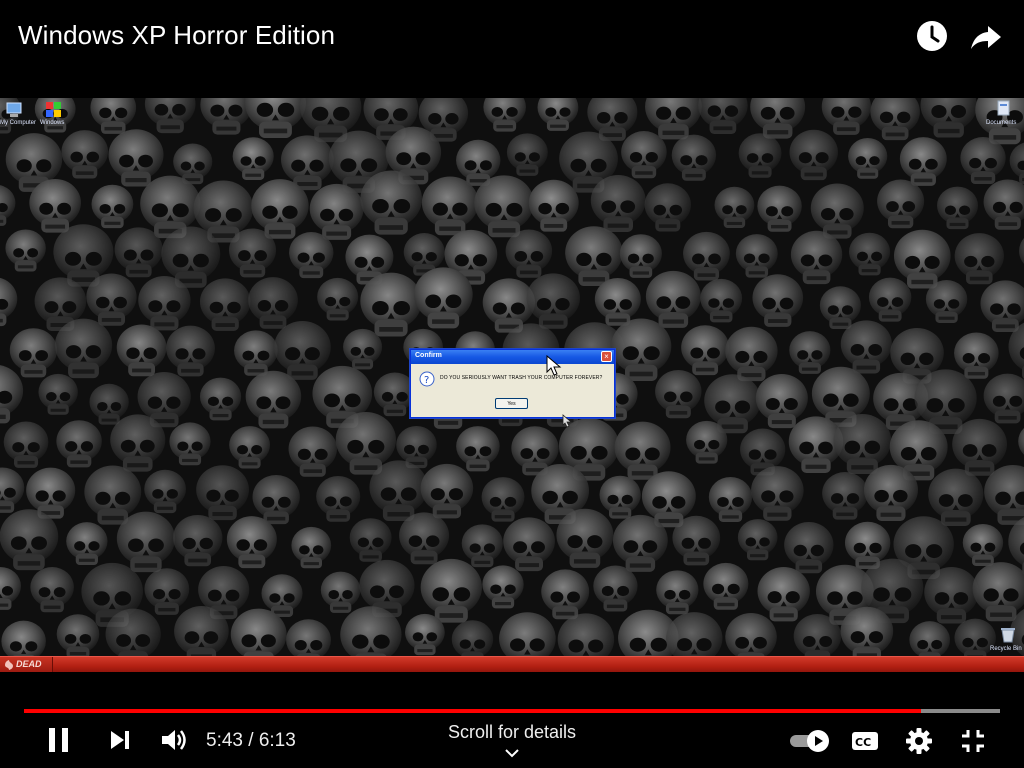 This screenshot has width=1024, height=768. What do you see at coordinates (59, 742) in the screenshot?
I see `pause-icon` at bounding box center [59, 742].